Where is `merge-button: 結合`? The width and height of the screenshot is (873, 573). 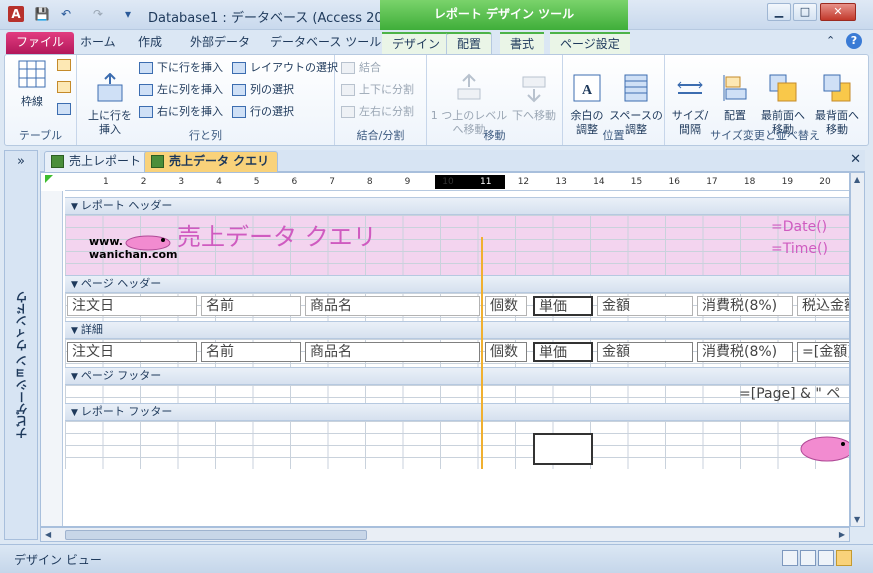 merge-button: 結合 is located at coordinates (361, 68).